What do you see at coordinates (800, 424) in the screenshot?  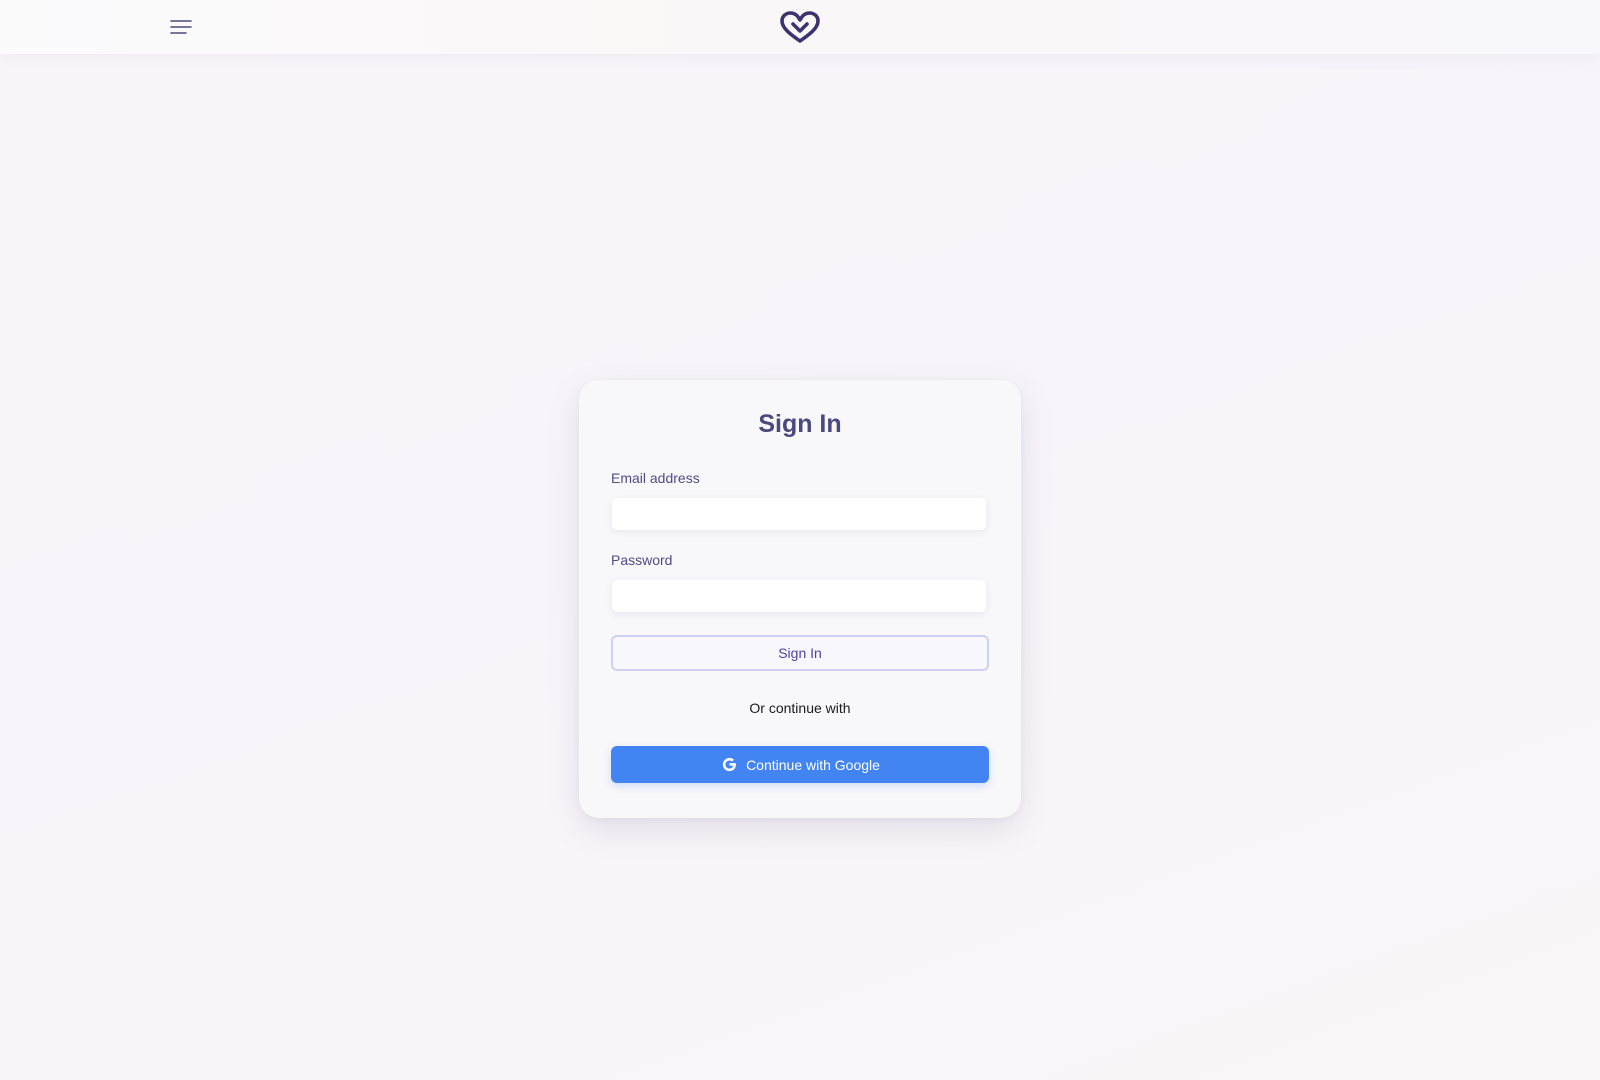 I see `signin-title: Sign In` at bounding box center [800, 424].